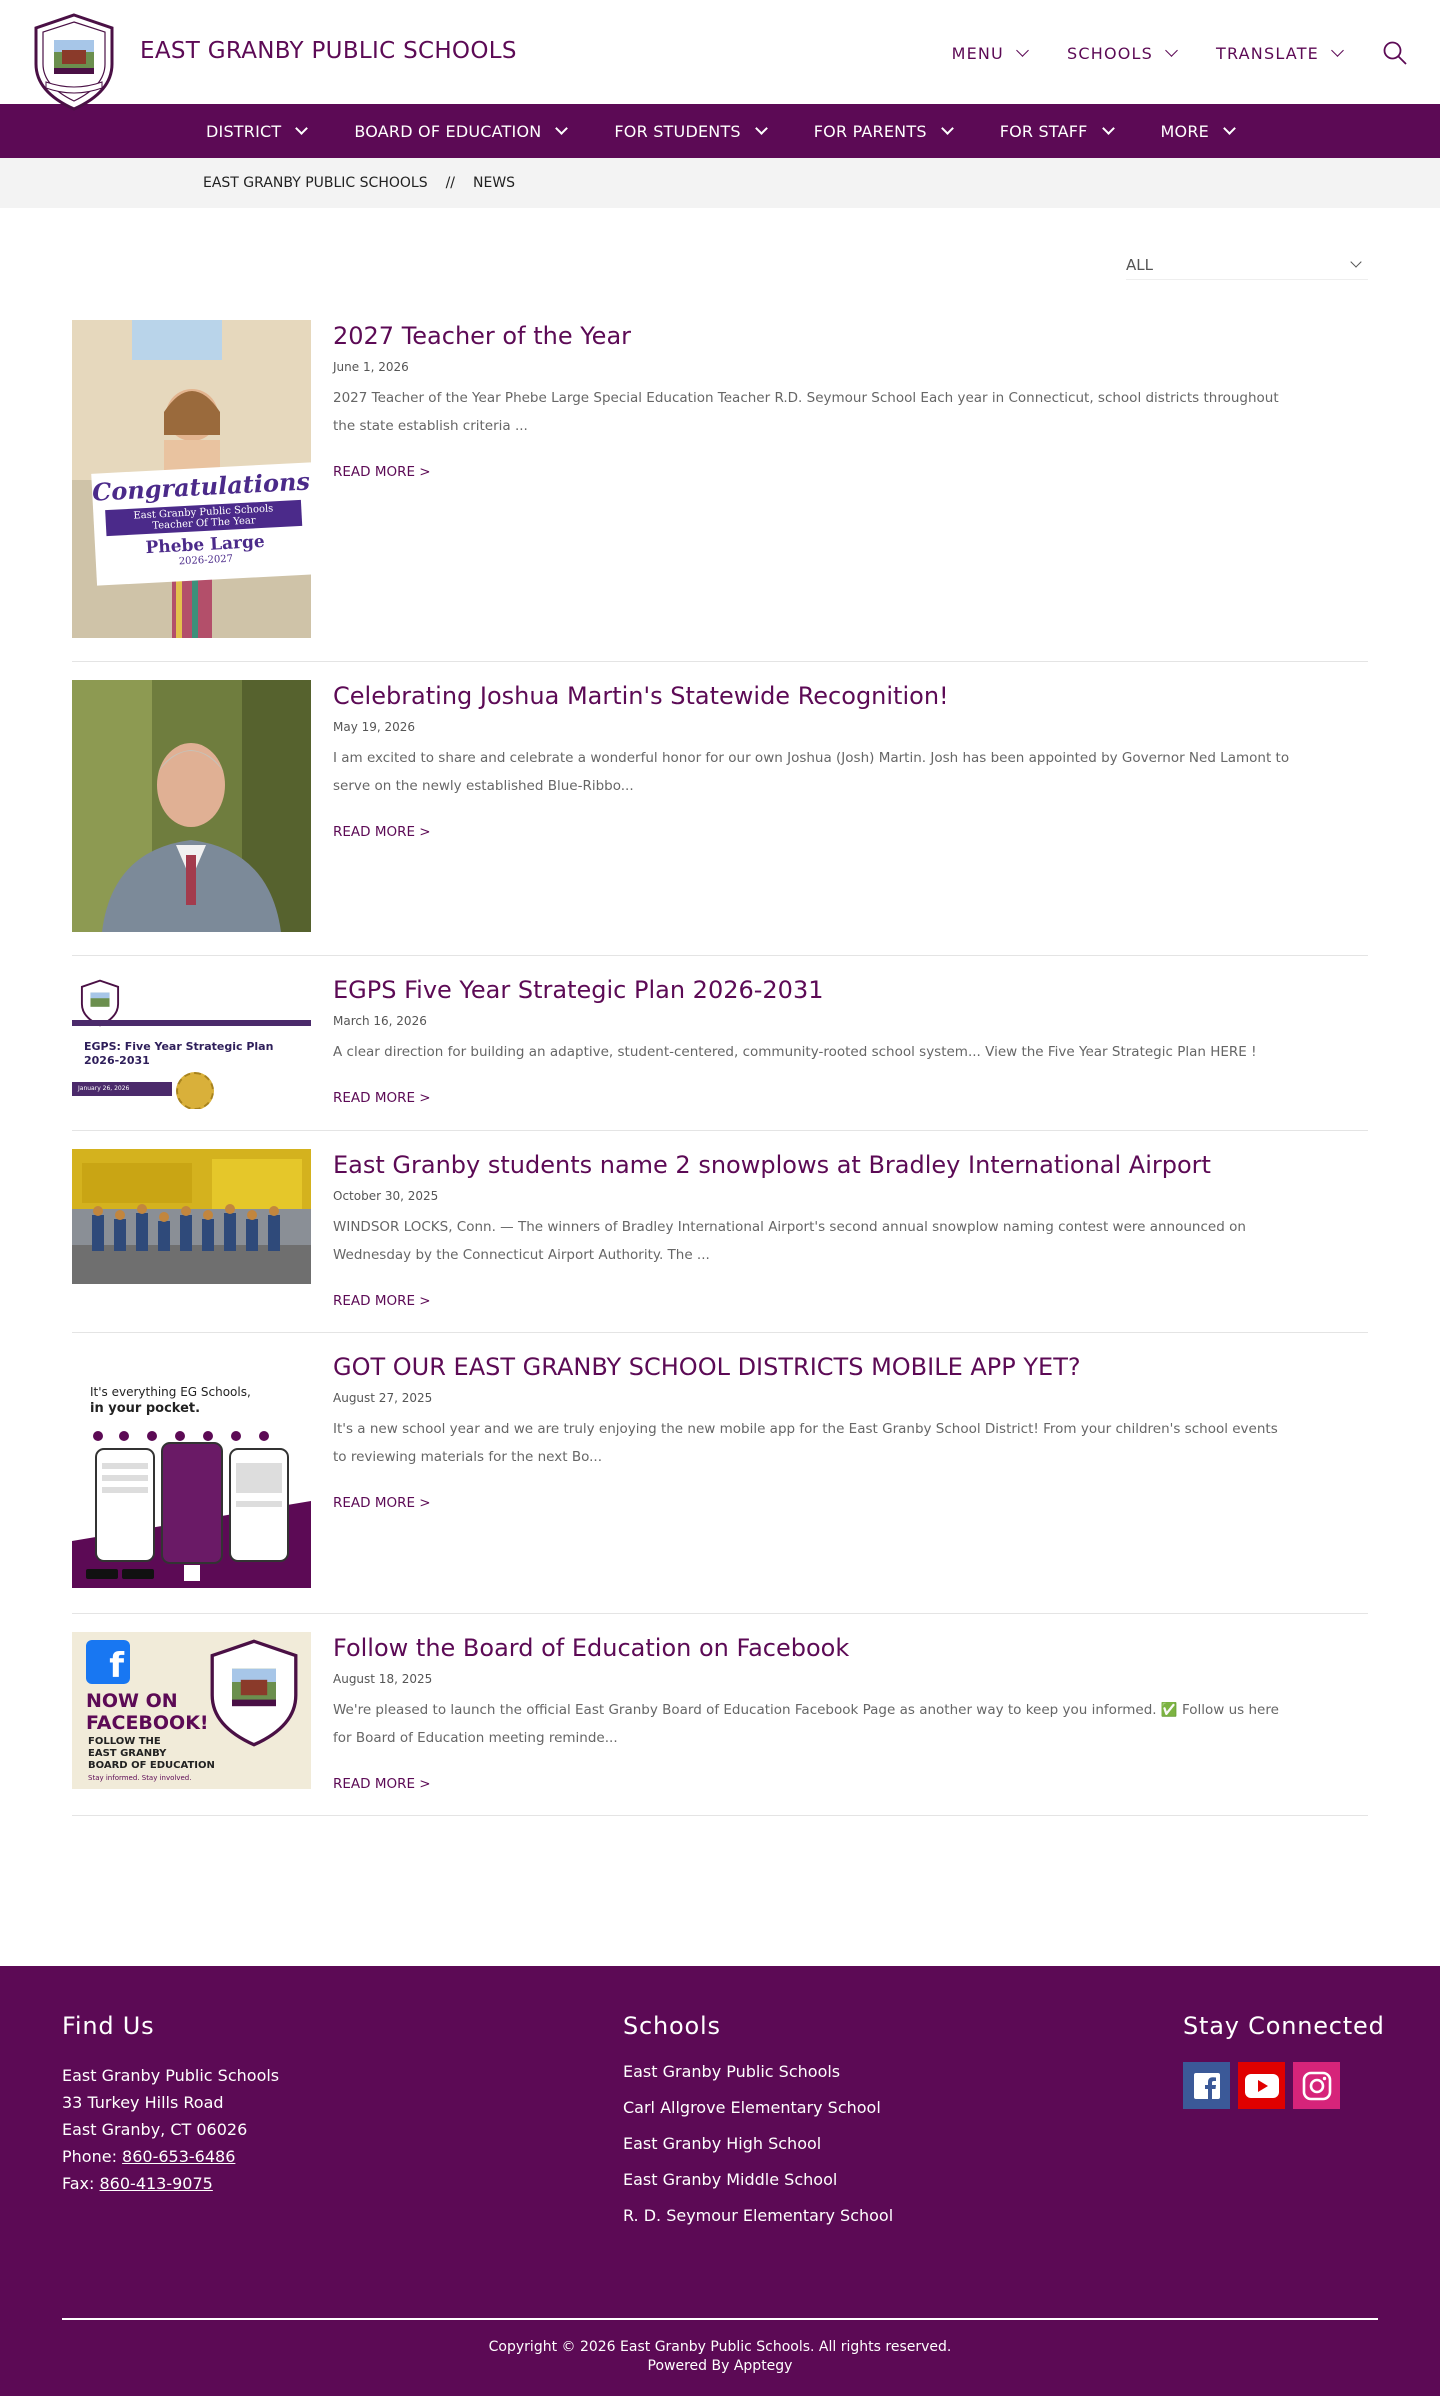 This screenshot has width=1440, height=2396. I want to click on search-icon, so click(1395, 53).